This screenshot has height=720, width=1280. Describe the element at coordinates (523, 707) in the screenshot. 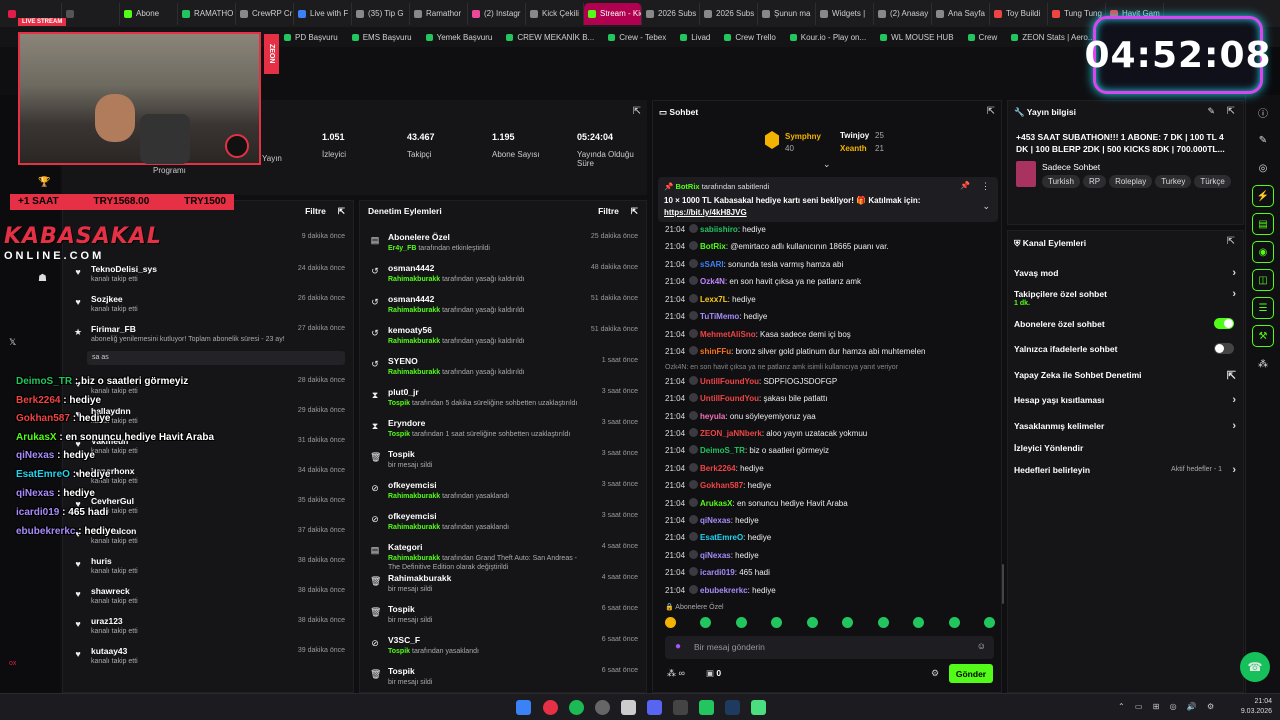

I see `start-icon` at that location.